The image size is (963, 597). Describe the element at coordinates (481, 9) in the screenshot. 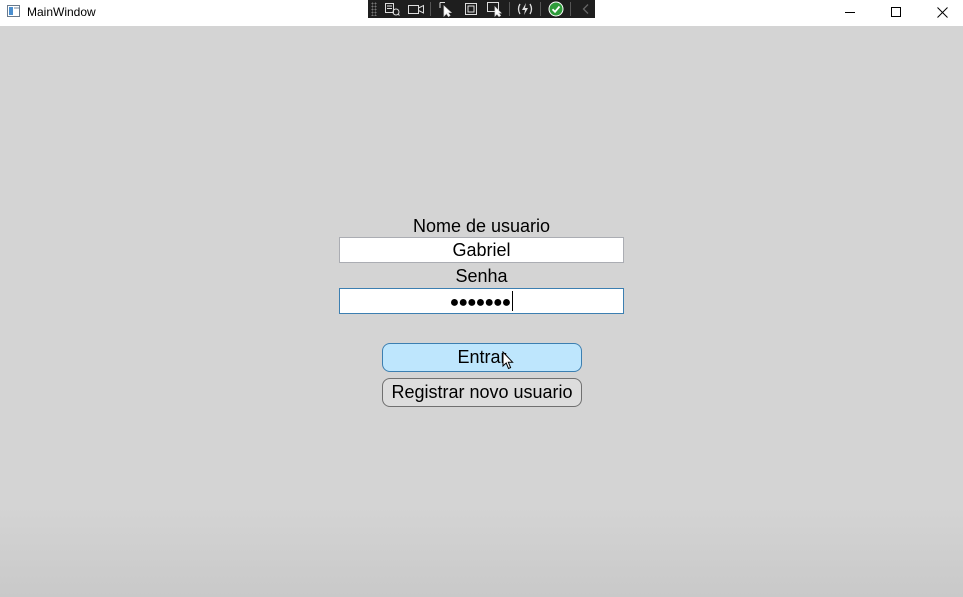

I see `debug-toolbar` at that location.